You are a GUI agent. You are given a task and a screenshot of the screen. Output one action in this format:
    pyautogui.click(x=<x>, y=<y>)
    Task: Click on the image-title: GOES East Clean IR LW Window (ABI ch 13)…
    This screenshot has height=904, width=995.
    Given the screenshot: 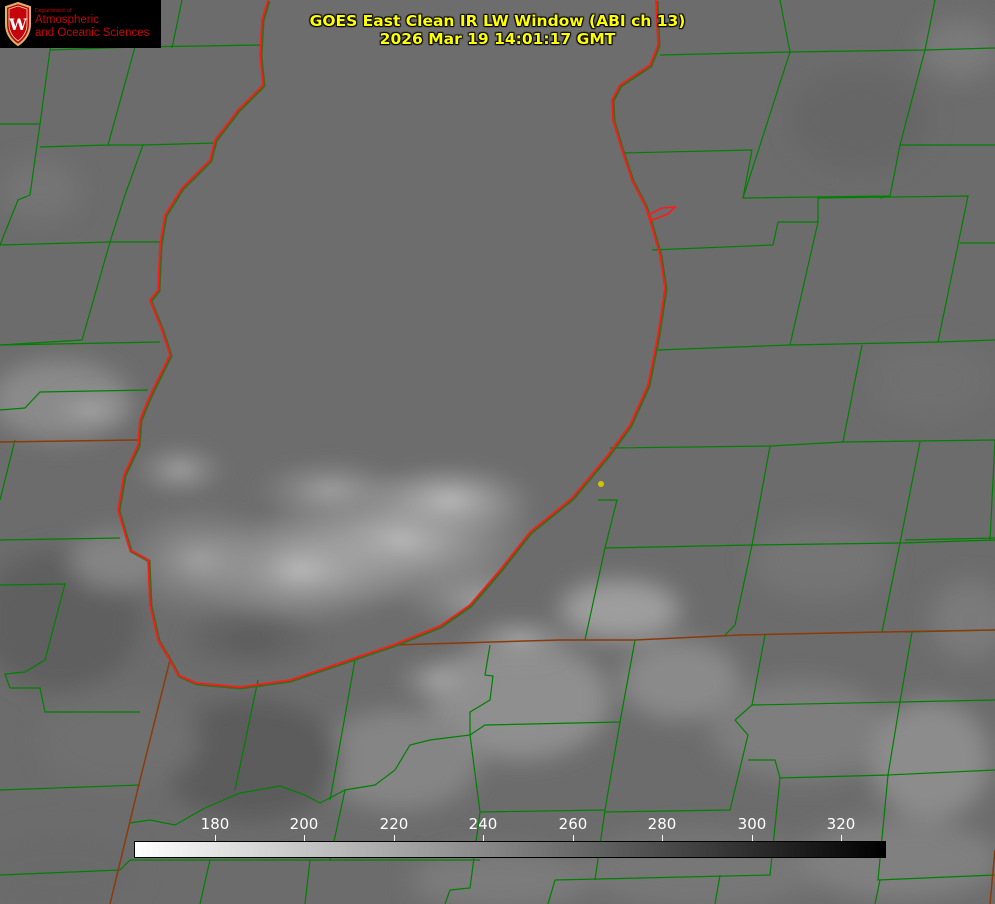 What is the action you would take?
    pyautogui.click(x=497, y=30)
    